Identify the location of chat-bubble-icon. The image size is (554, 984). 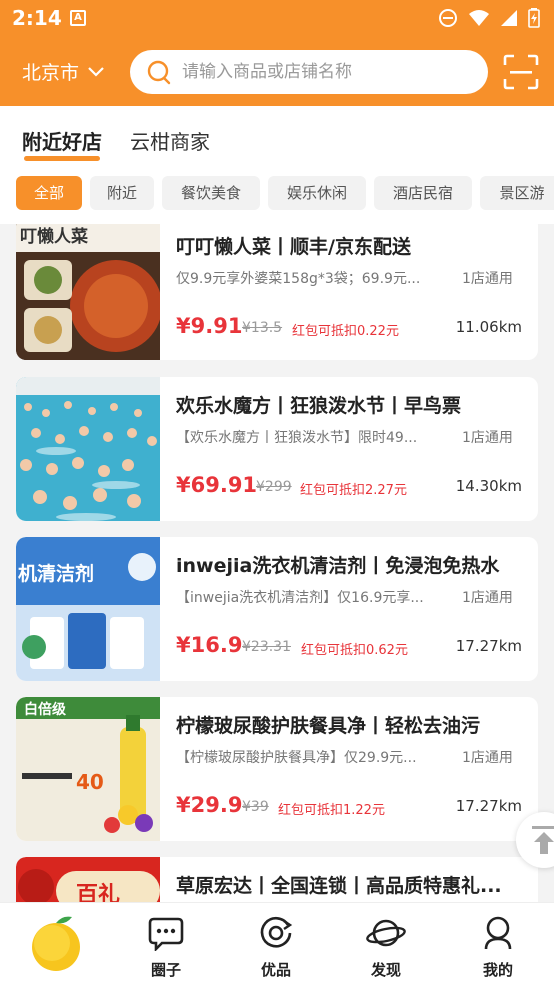
(166, 934).